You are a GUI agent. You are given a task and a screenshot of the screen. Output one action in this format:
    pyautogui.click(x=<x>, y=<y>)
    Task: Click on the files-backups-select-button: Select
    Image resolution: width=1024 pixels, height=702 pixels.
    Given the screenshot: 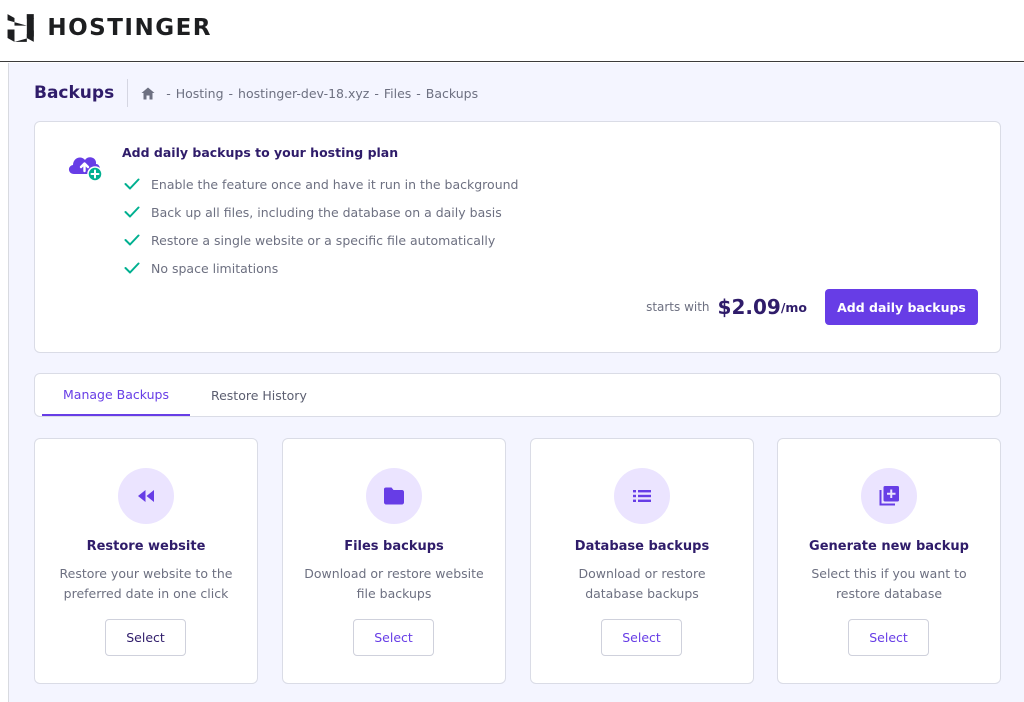 What is the action you would take?
    pyautogui.click(x=393, y=637)
    